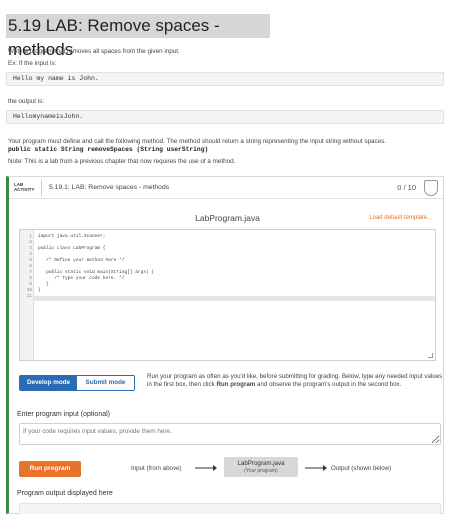 This screenshot has height=514, width=474. What do you see at coordinates (81, 278) in the screenshot?
I see `code-line: /* Type your code here. */` at bounding box center [81, 278].